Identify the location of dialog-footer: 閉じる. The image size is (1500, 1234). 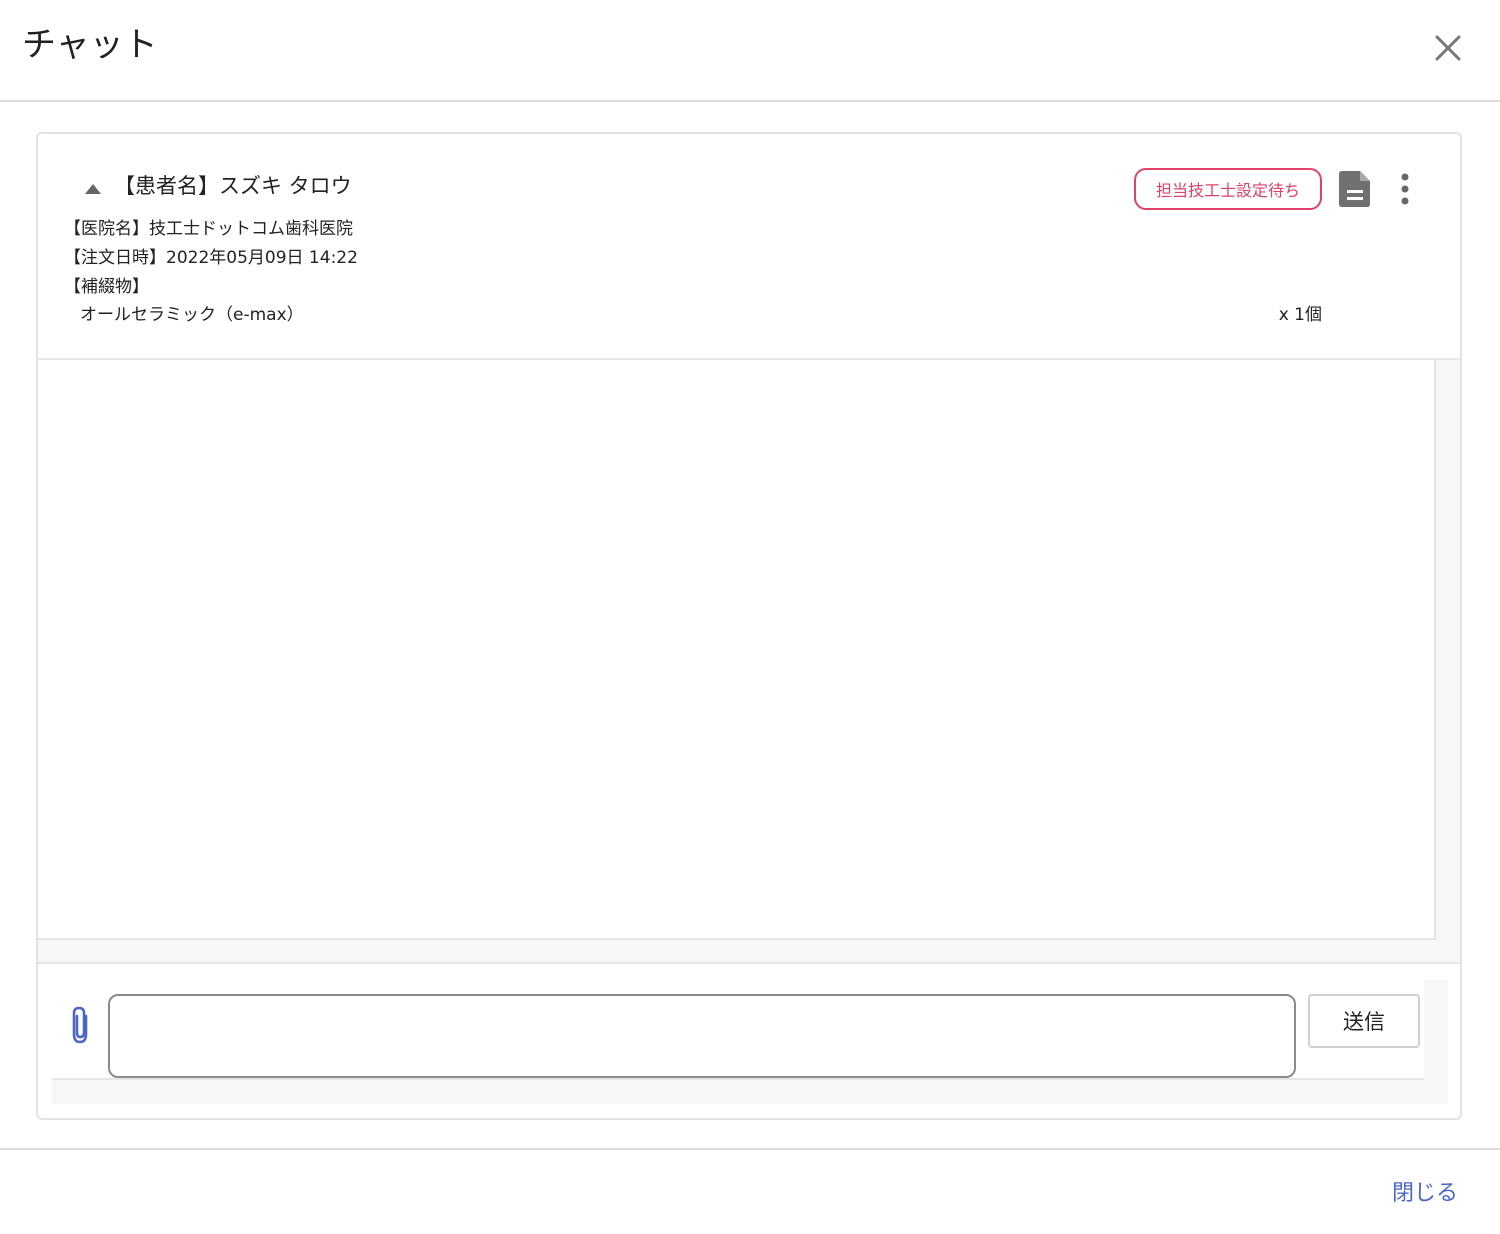
(750, 1191).